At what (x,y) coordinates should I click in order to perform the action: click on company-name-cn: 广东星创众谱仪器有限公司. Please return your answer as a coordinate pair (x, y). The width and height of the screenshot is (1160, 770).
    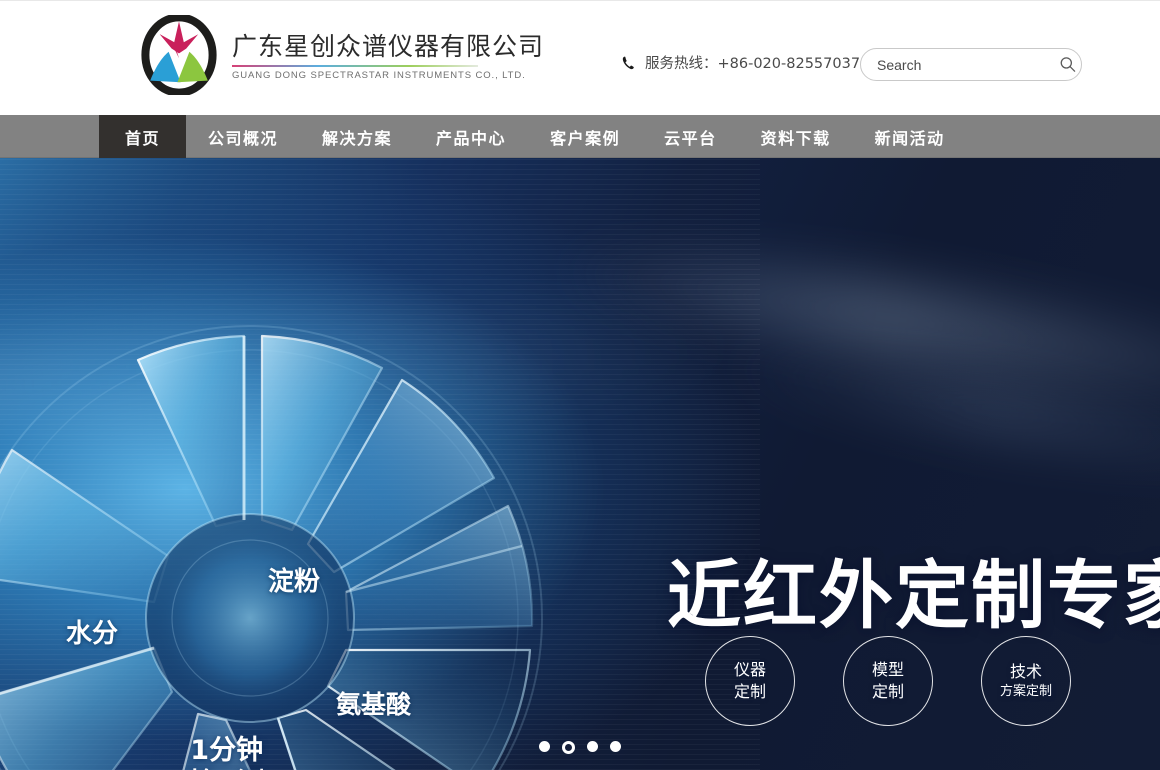
    Looking at the image, I should click on (388, 46).